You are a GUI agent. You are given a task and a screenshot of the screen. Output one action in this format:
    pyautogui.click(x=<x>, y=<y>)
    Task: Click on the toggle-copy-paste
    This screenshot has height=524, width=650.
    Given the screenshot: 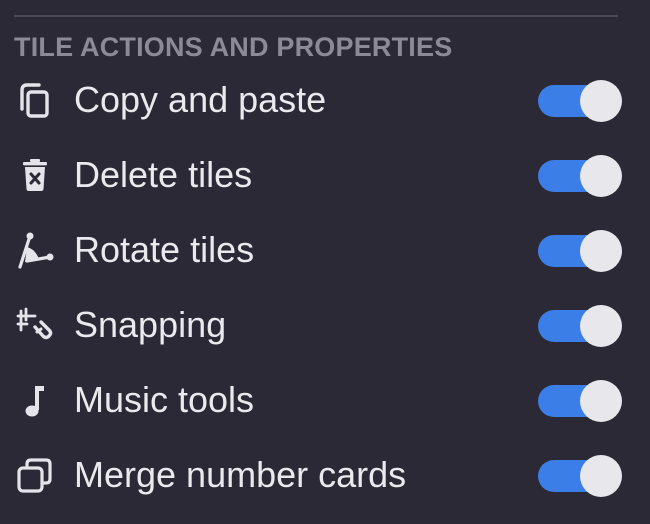 What is the action you would take?
    pyautogui.click(x=580, y=101)
    